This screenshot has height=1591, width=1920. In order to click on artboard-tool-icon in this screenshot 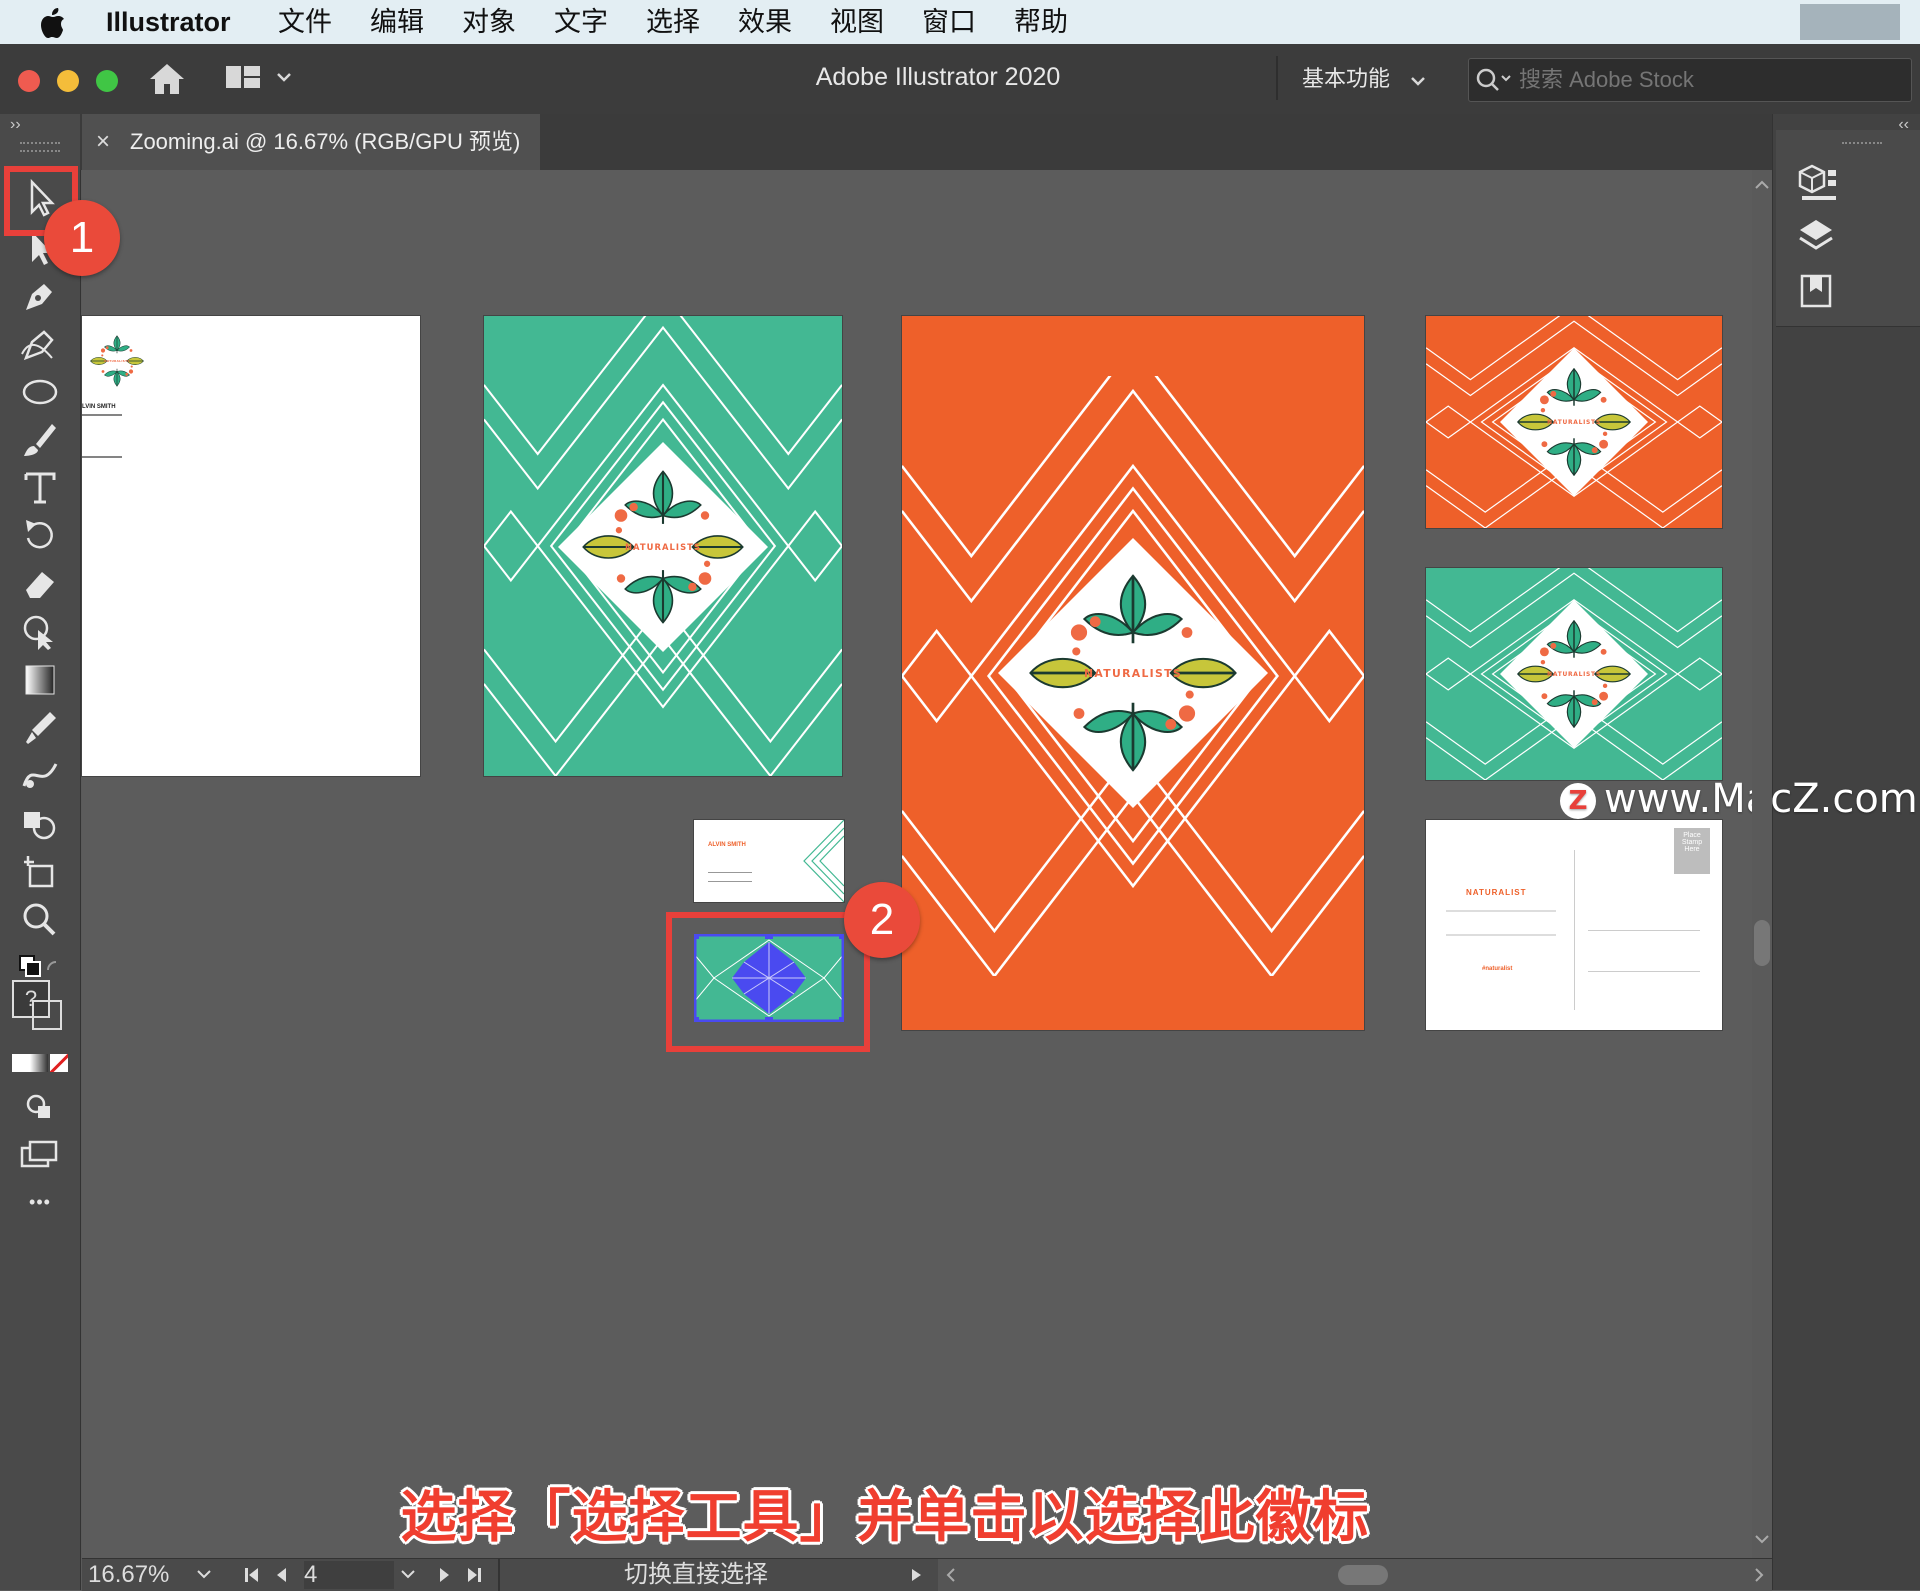, I will do `click(40, 872)`.